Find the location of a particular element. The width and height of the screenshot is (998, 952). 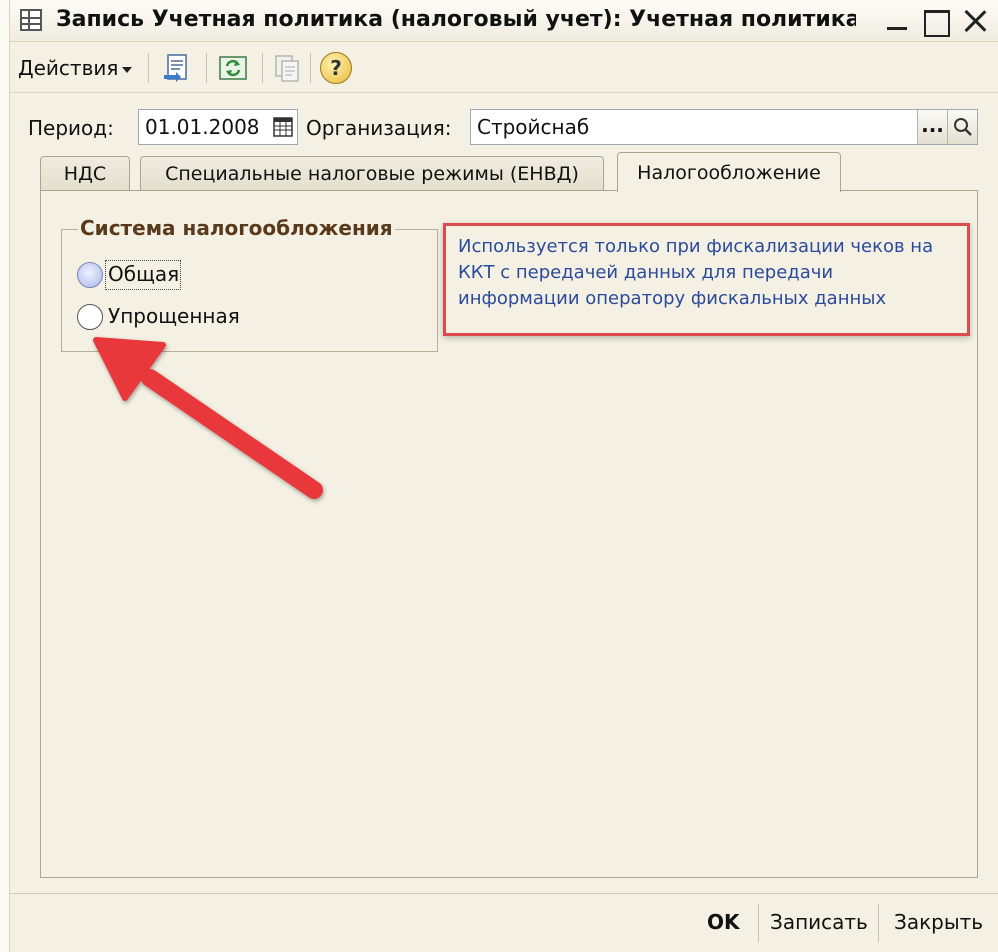

refresh-icon is located at coordinates (233, 68).